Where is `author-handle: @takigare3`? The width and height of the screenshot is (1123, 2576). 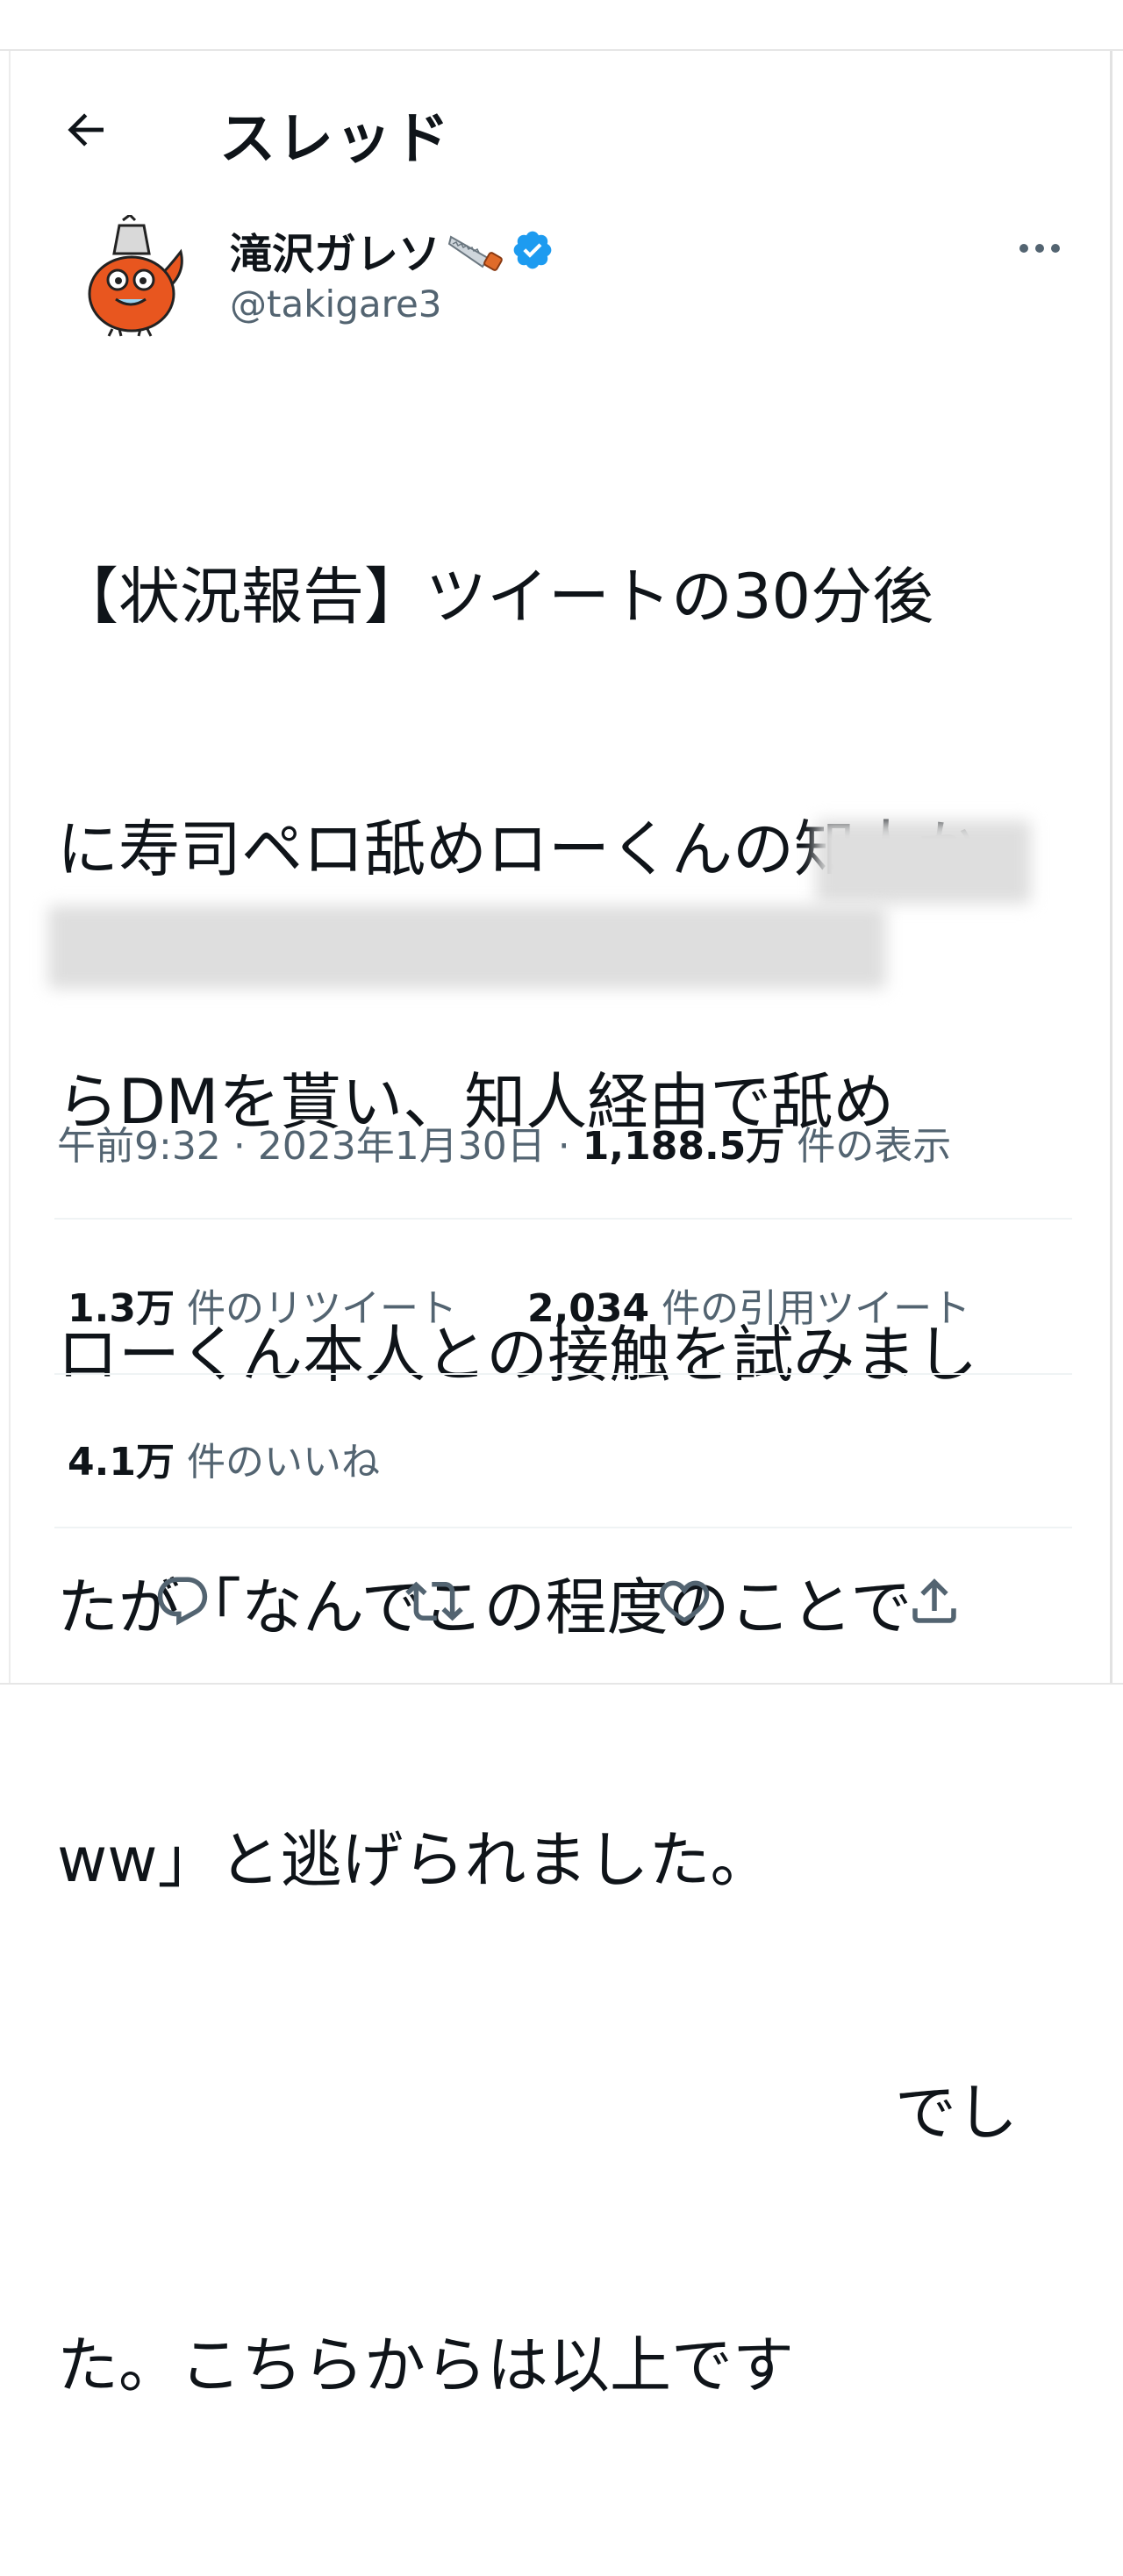
author-handle: @takigare3 is located at coordinates (336, 304).